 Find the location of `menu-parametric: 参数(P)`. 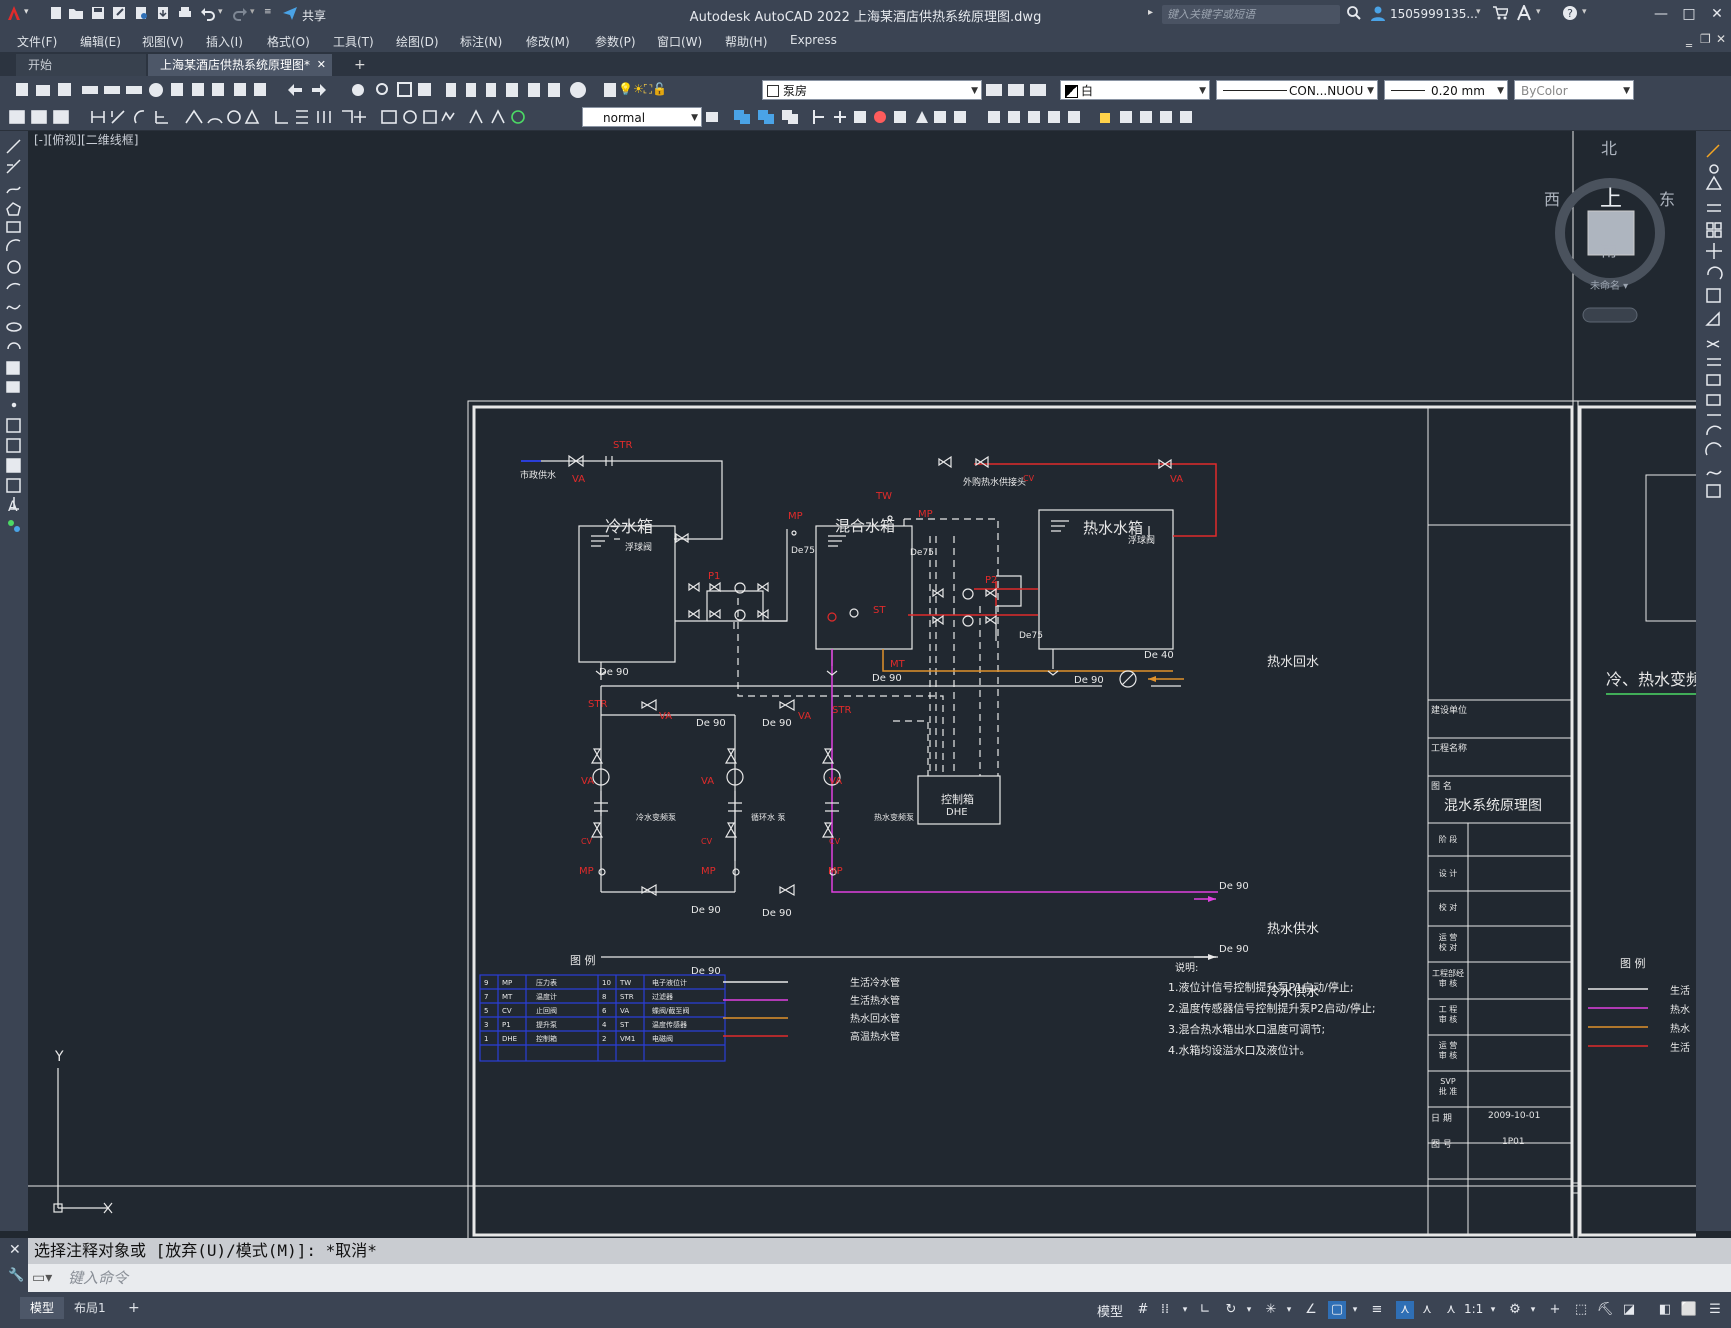

menu-parametric: 参数(P) is located at coordinates (615, 41).